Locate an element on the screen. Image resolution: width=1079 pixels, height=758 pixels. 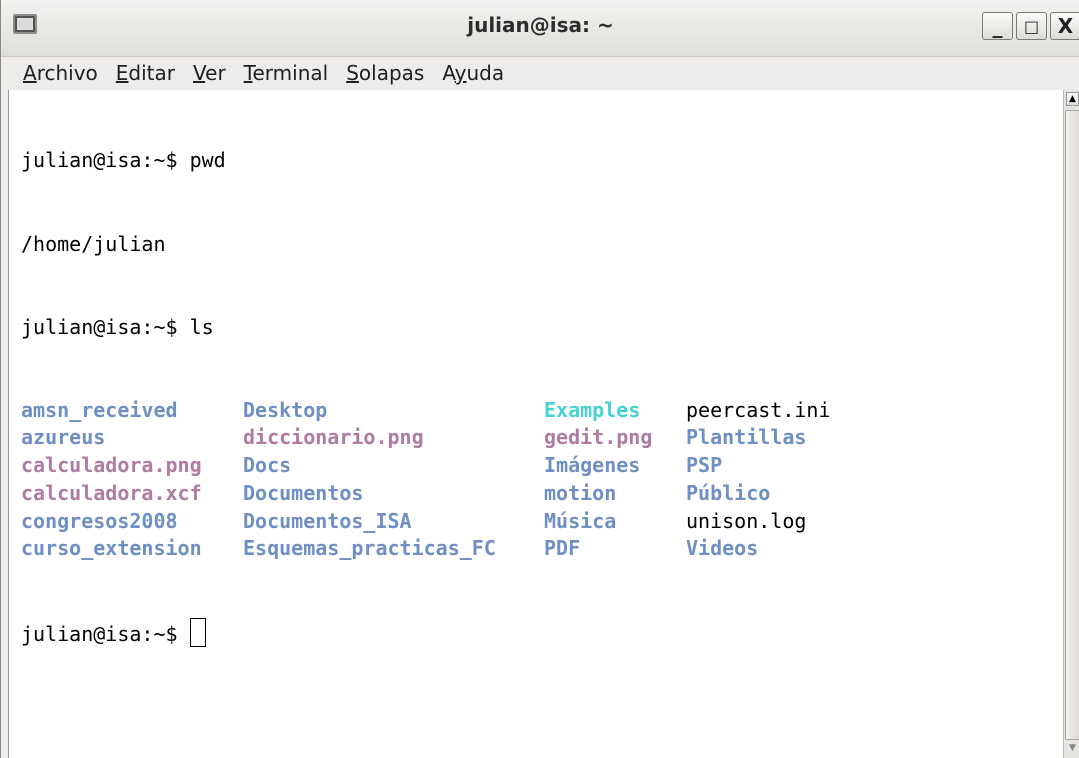
scrollbar-thumb is located at coordinates (1072, 425).